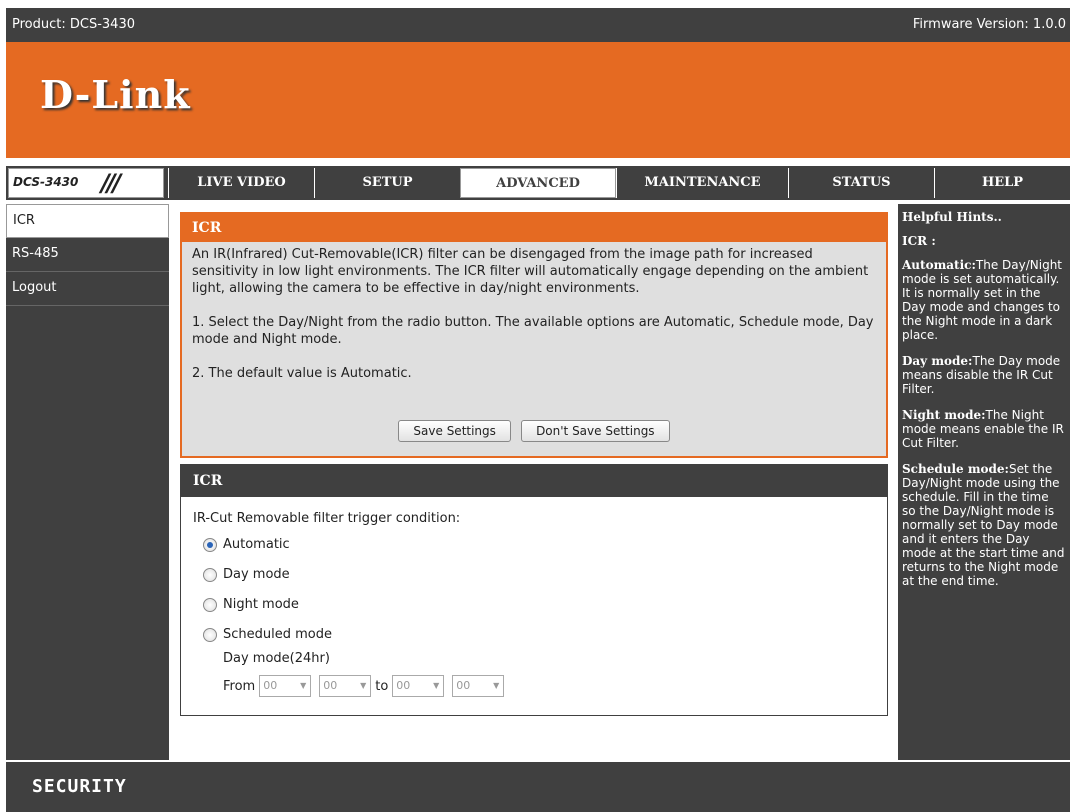 Image resolution: width=1076 pixels, height=812 pixels. Describe the element at coordinates (277, 634) in the screenshot. I see `radio-label: Scheduled mode` at that location.